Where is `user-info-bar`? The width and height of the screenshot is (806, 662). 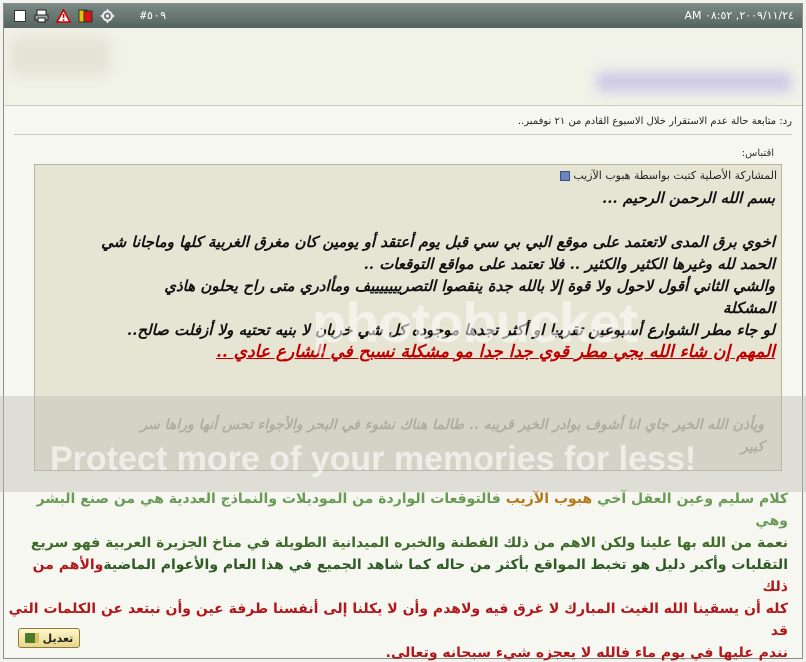
user-info-bar is located at coordinates (403, 67).